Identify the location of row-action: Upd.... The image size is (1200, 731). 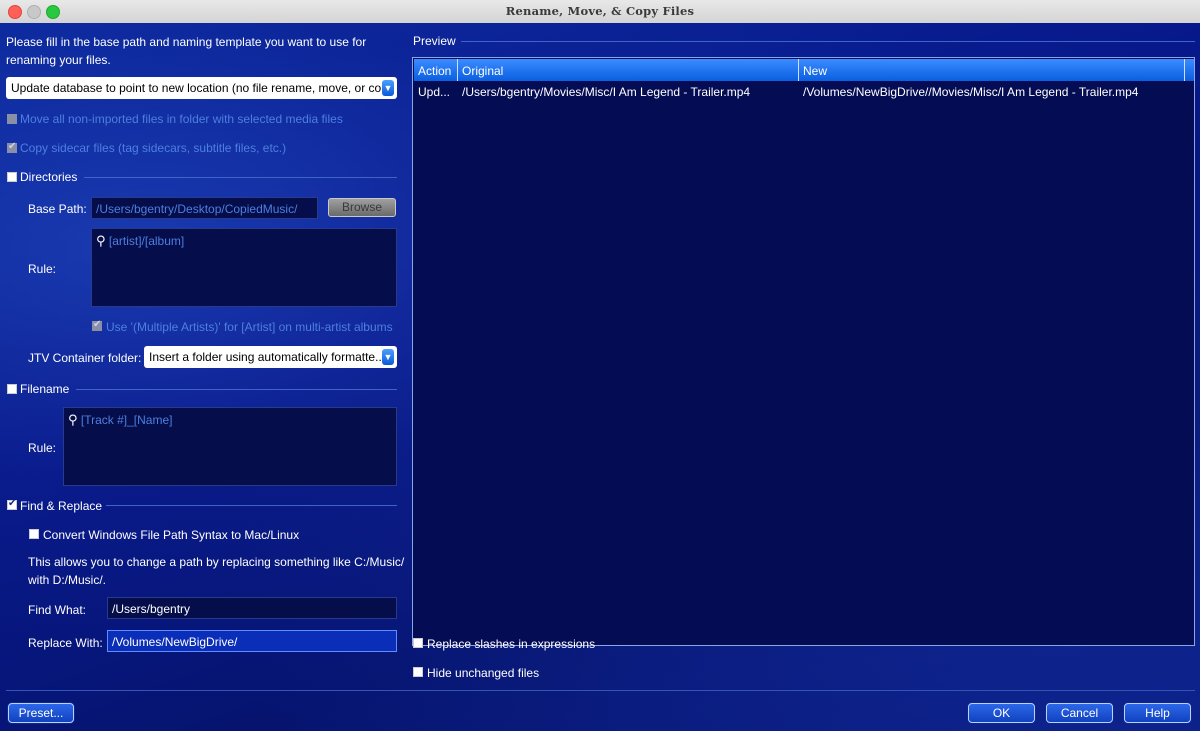
(434, 92).